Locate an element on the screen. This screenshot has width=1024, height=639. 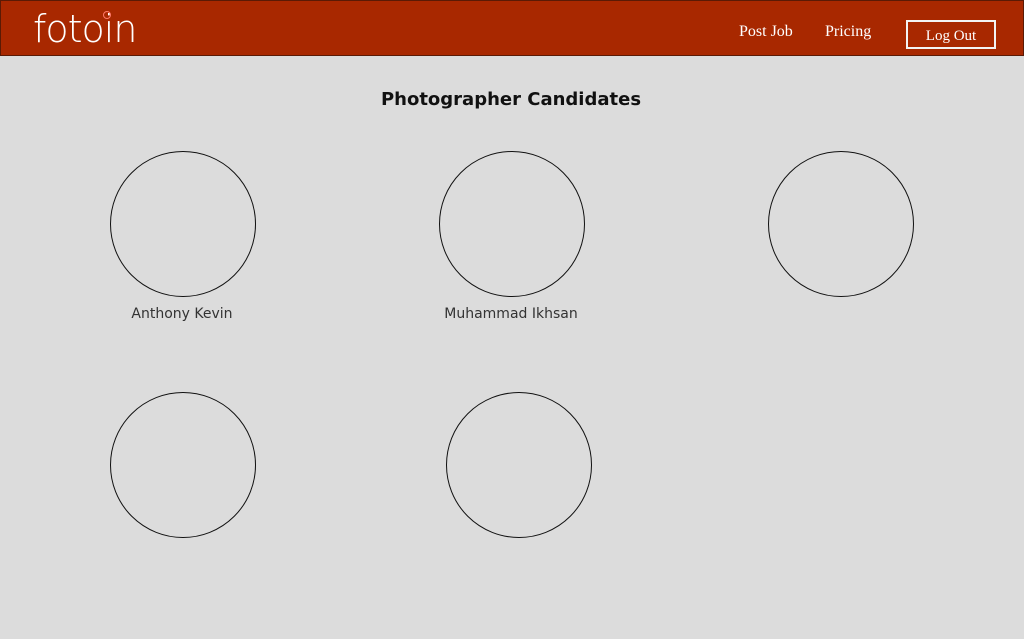
nav-pricing-link: Pricing is located at coordinates (848, 32).